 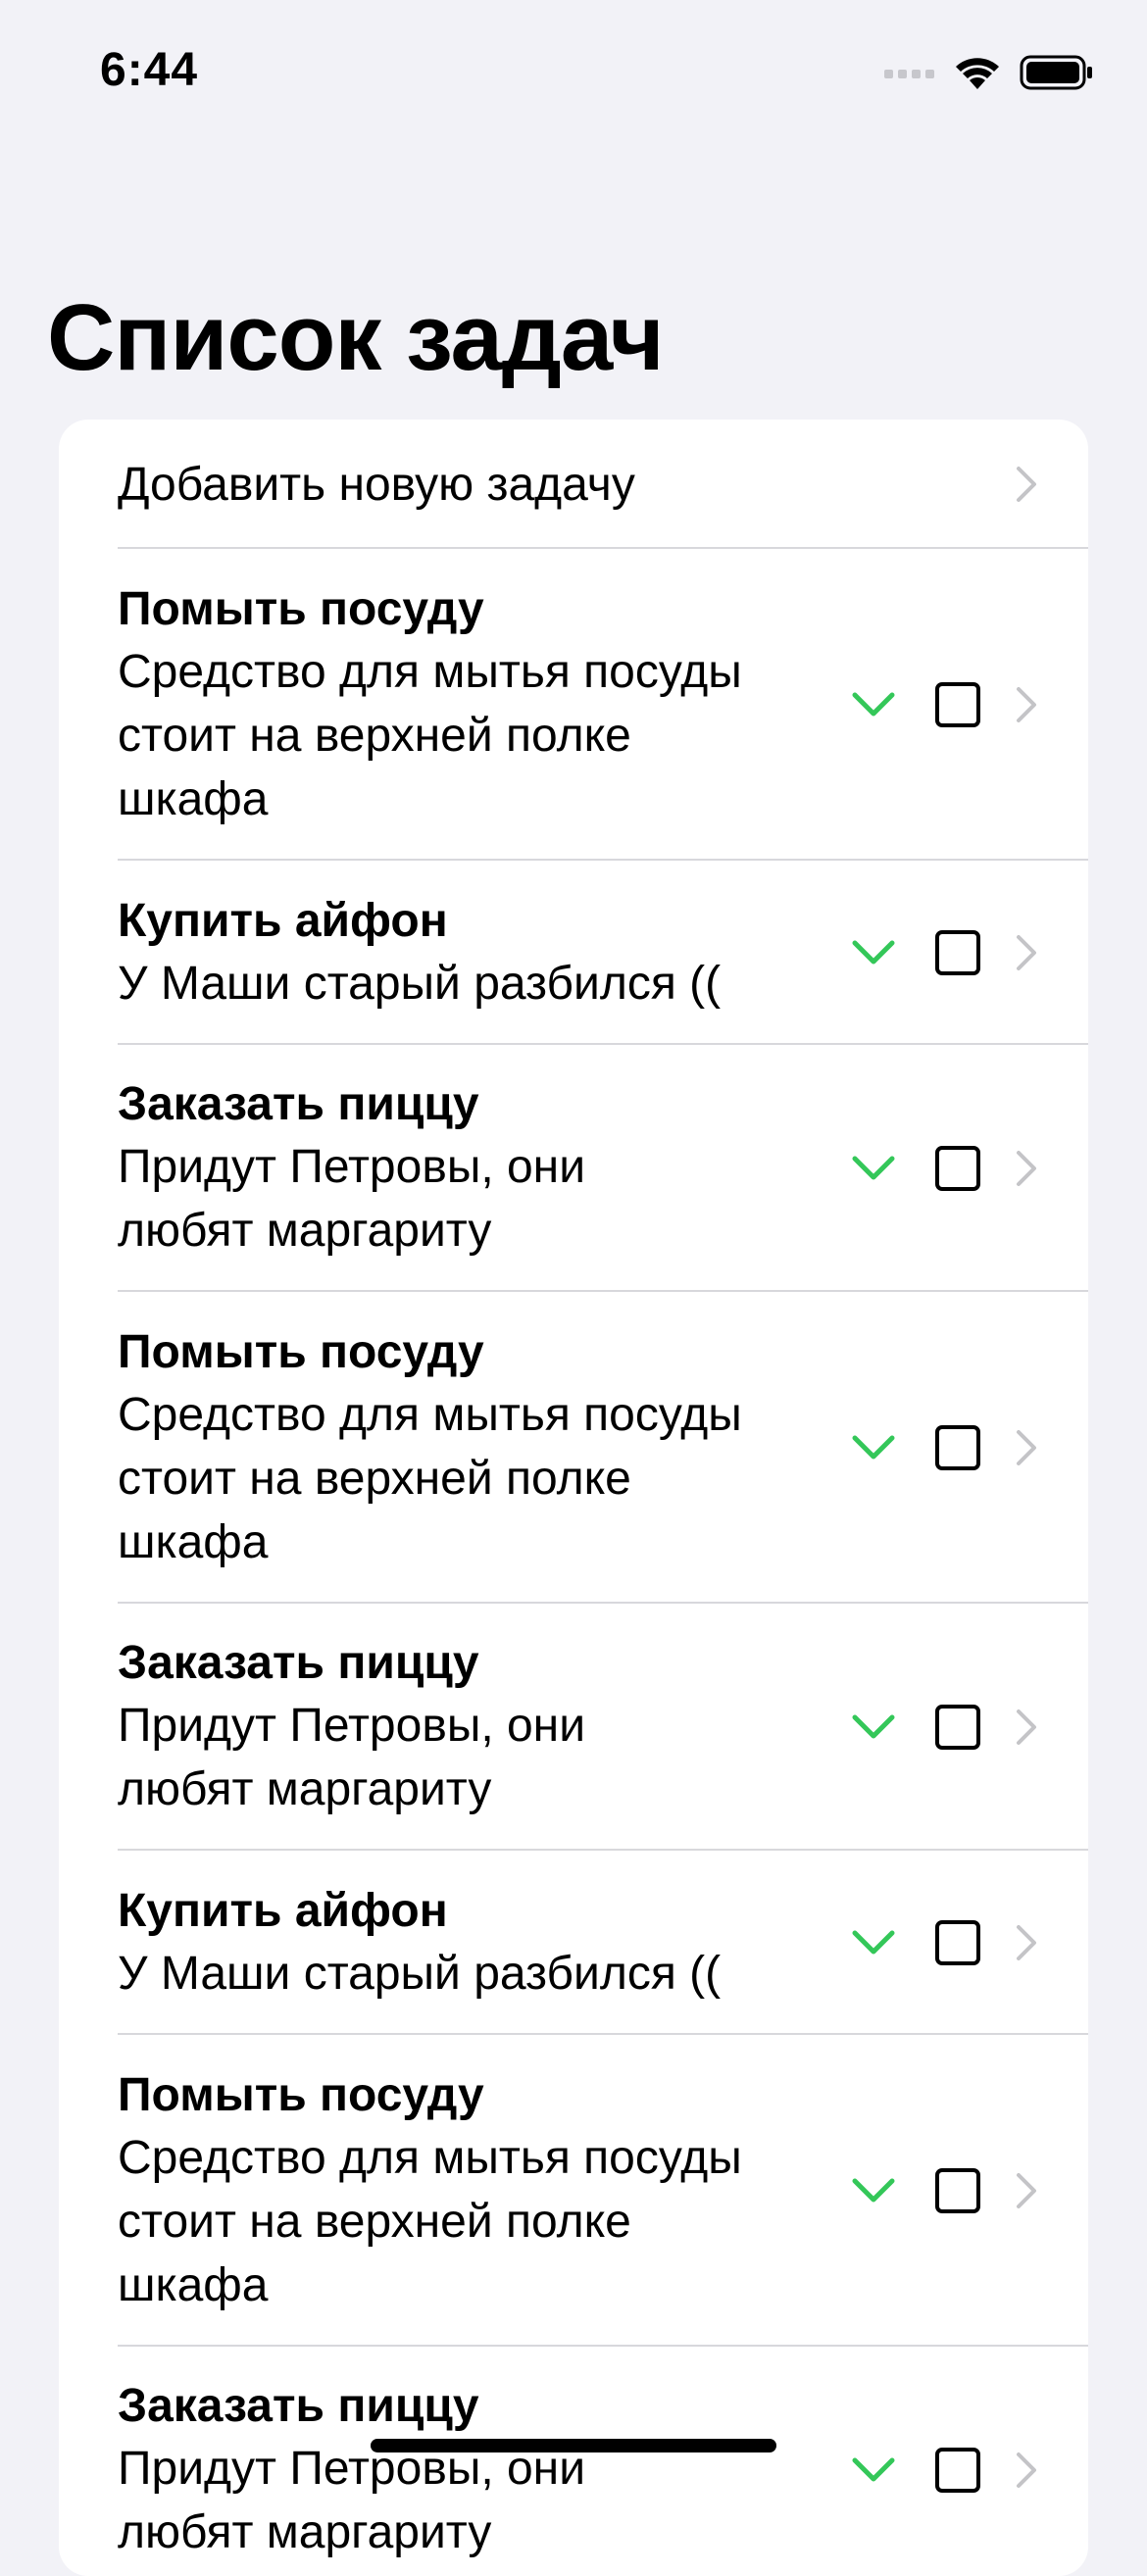 What do you see at coordinates (149, 70) in the screenshot?
I see `status-time: 6:44` at bounding box center [149, 70].